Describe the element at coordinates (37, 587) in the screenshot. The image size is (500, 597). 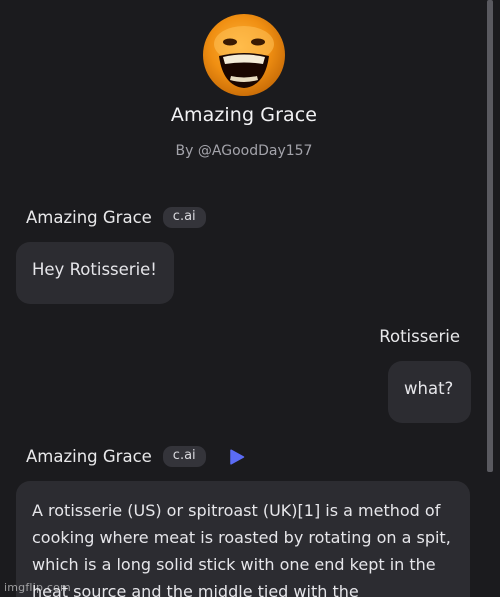
I see `watermark: imgflip.com` at that location.